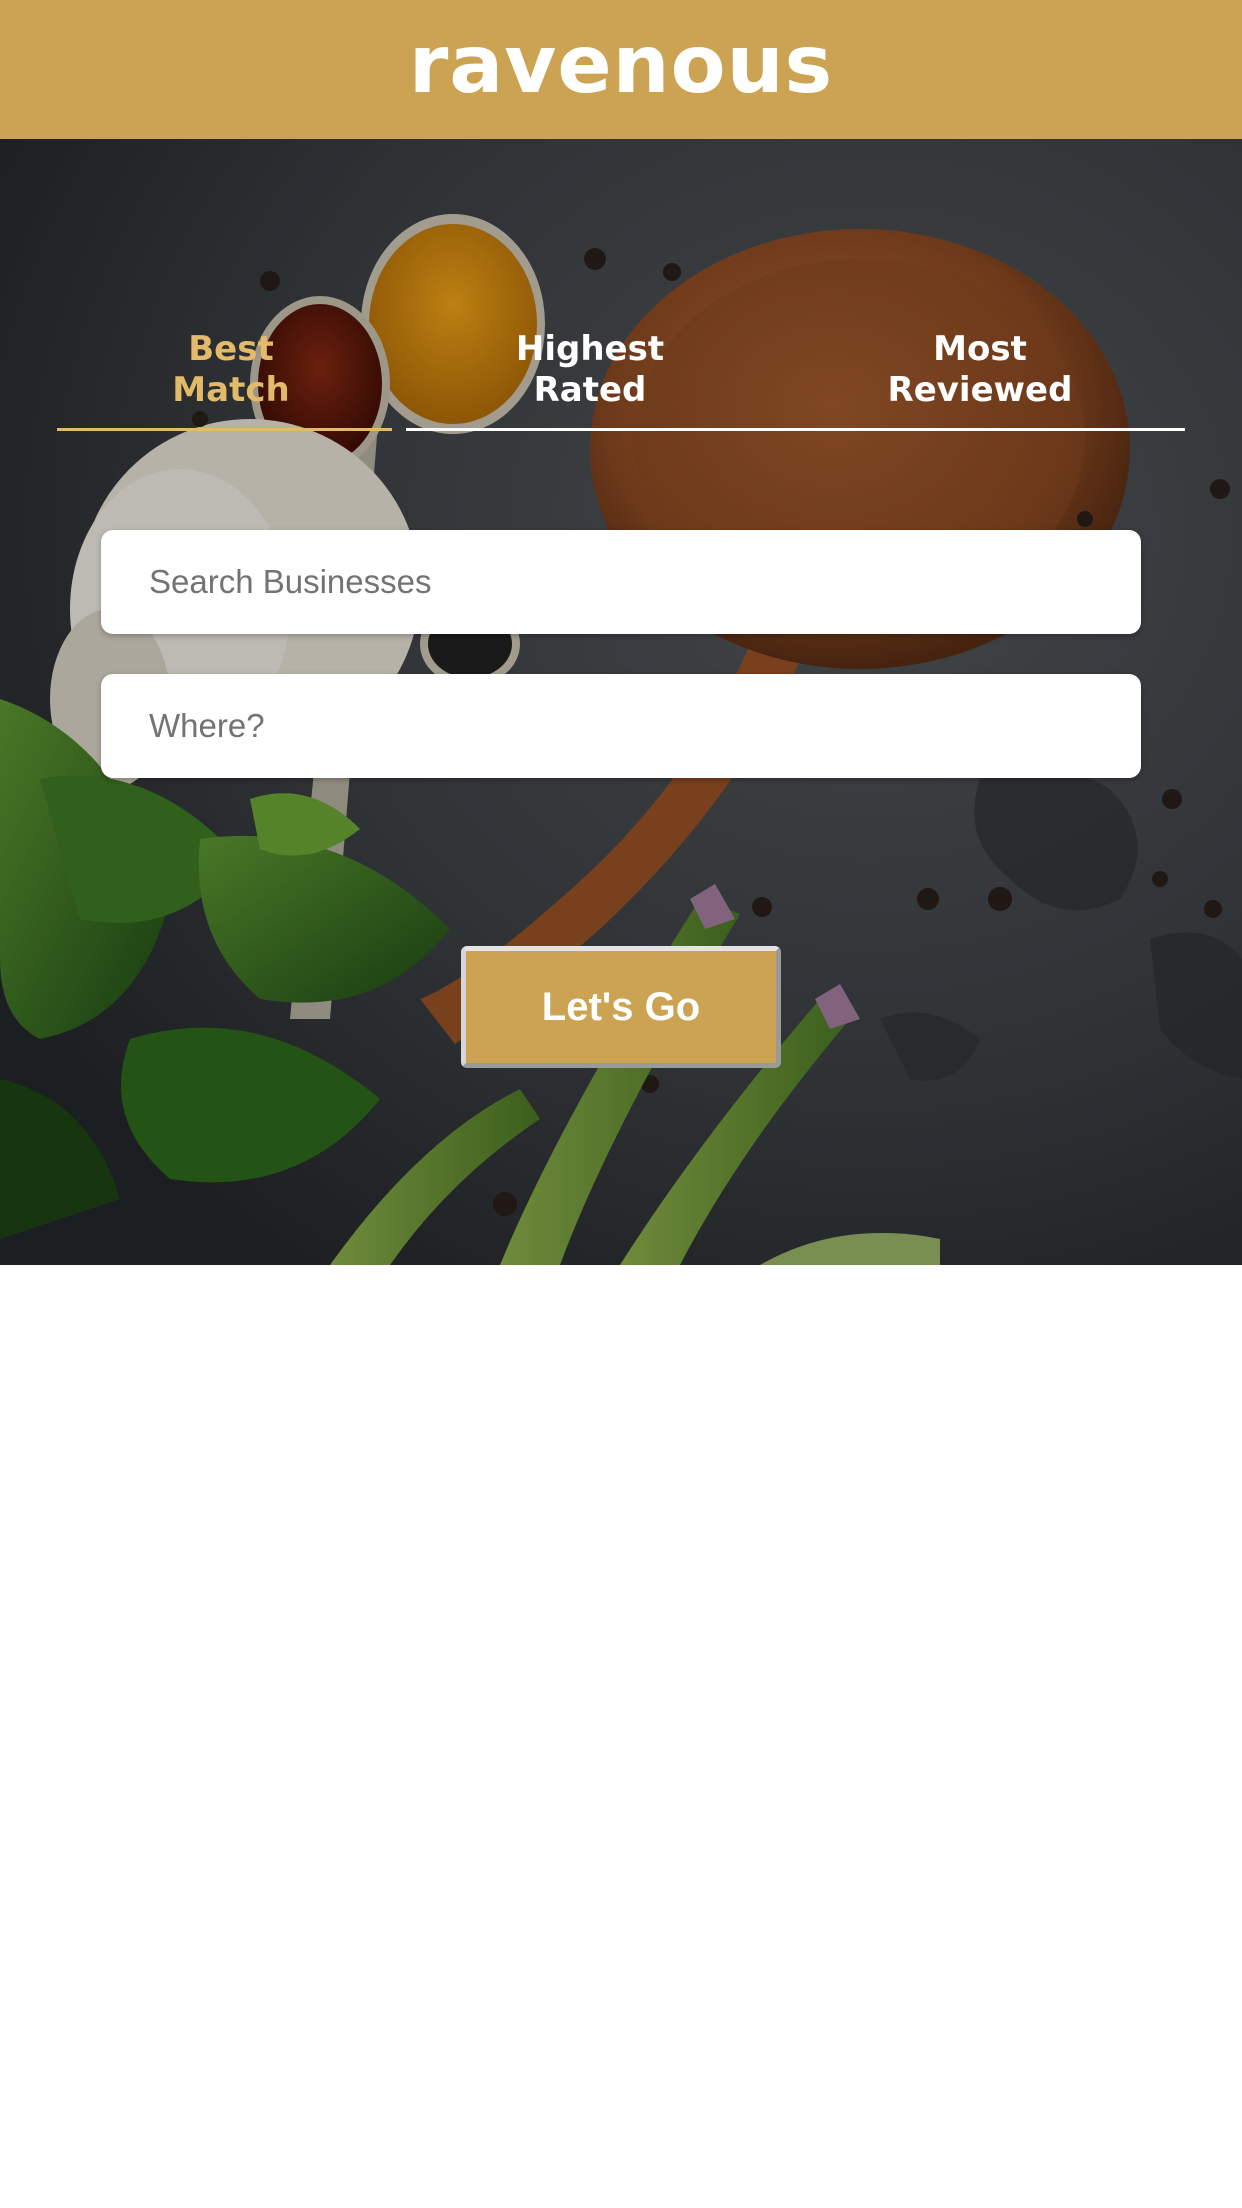 This screenshot has height=2208, width=1242. I want to click on tab-highest-rated: Highest Rated, so click(590, 375).